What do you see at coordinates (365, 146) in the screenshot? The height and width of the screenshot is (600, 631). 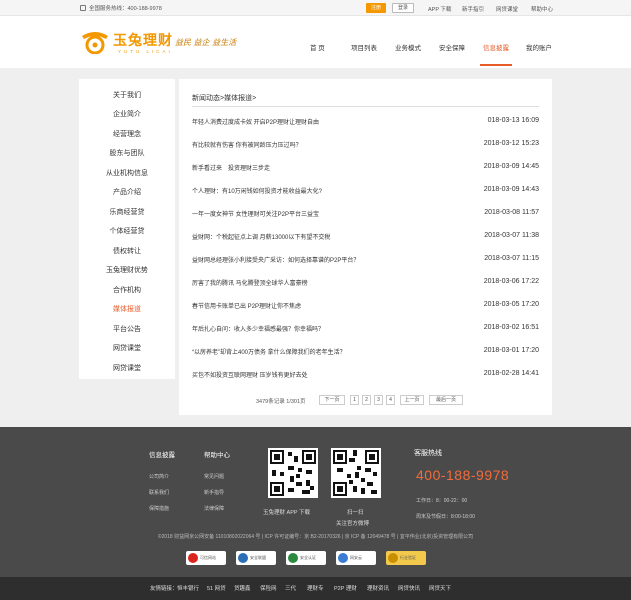 I see `list-item: 有比较就有伤害 你有被同龄压力压过吗？ 2018-03-12 15:23` at bounding box center [365, 146].